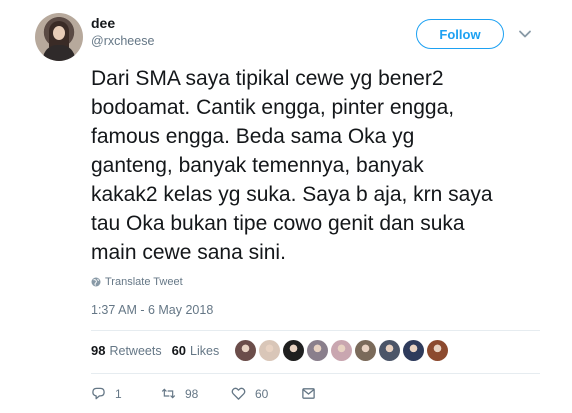  I want to click on likes-count: 60, so click(179, 350).